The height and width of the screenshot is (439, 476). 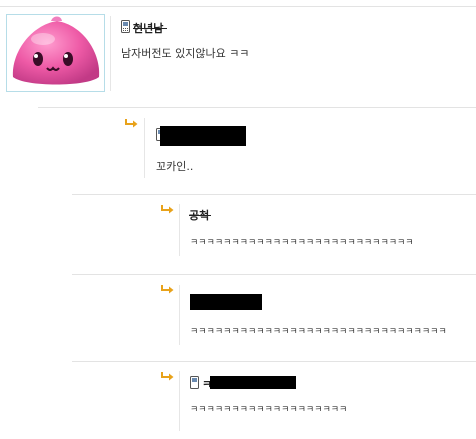 I want to click on comment-text: ㅋㅋㅋㅋㅋㅋㅋㅋㅋㅋㅋㅋㅋㅋㅋㅋㅋㅋㅋ, so click(x=269, y=410).